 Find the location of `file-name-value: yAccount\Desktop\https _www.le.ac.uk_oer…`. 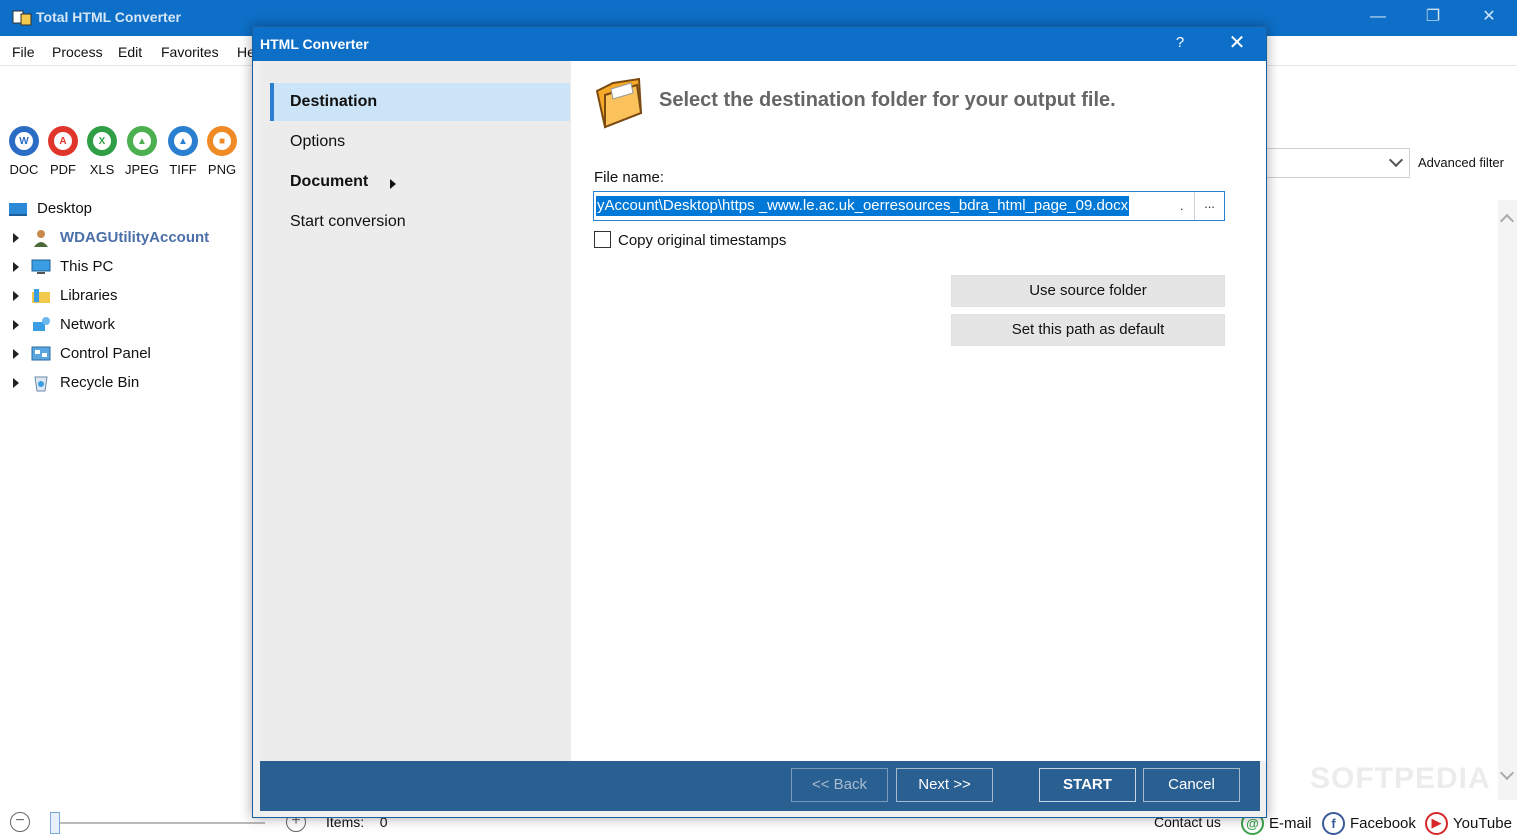

file-name-value: yAccount\Desktop\https _www.le.ac.uk_oer… is located at coordinates (863, 206).